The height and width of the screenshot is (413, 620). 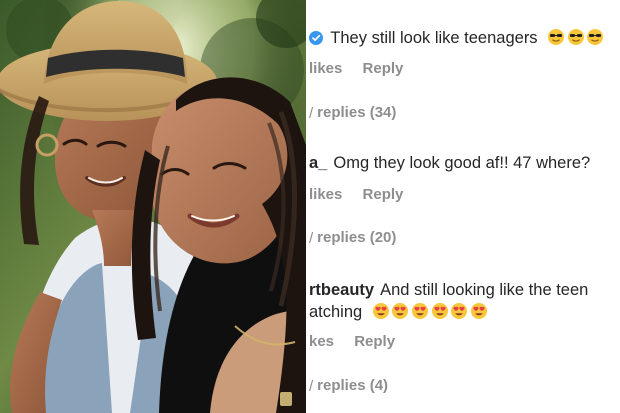 What do you see at coordinates (462, 163) in the screenshot?
I see `comment-text: Omg they look good af!! 47 where?` at bounding box center [462, 163].